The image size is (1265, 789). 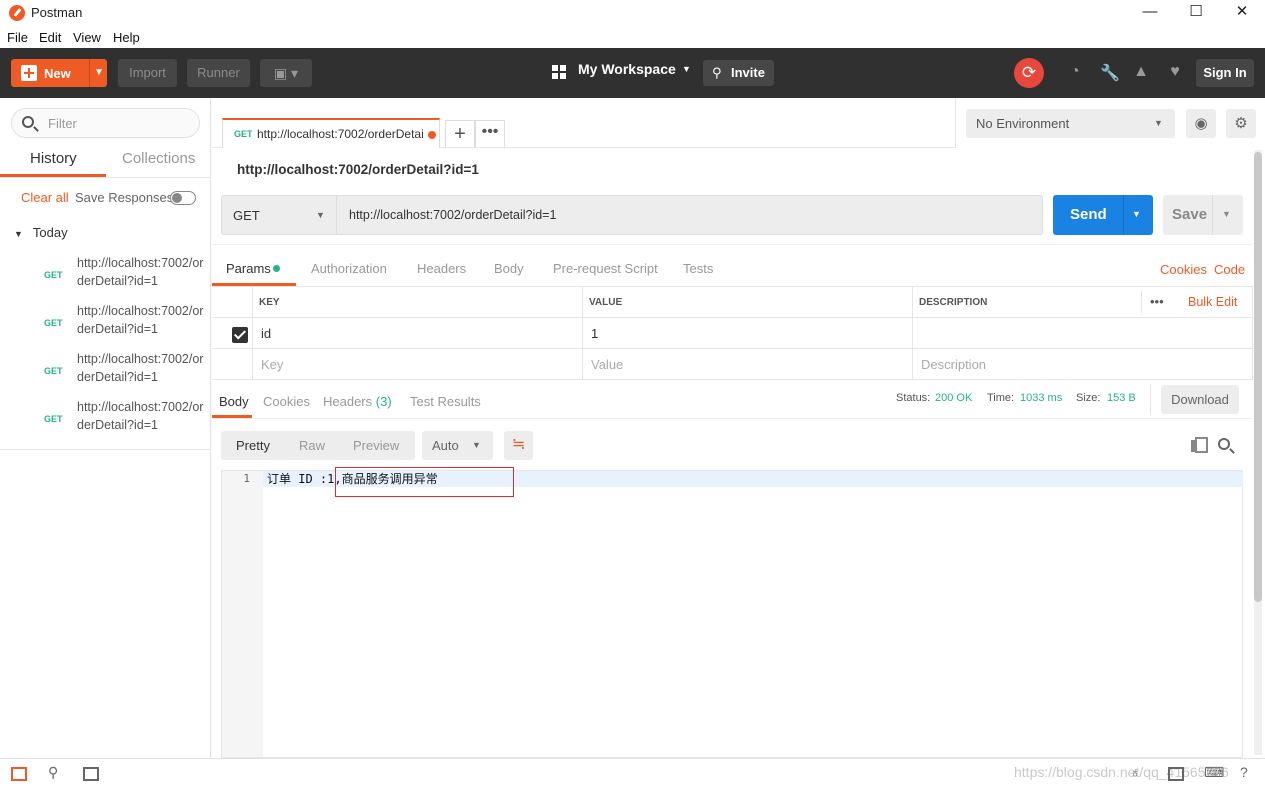 I want to click on search-icon, so click(x=1224, y=444).